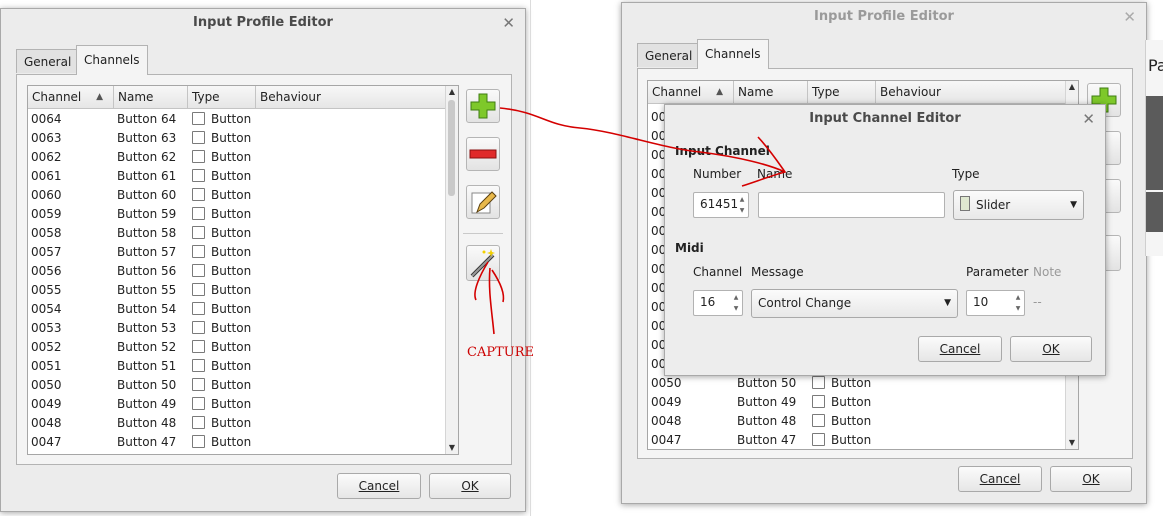 The image size is (1163, 516). I want to click on parameter-value: 10, so click(981, 302).